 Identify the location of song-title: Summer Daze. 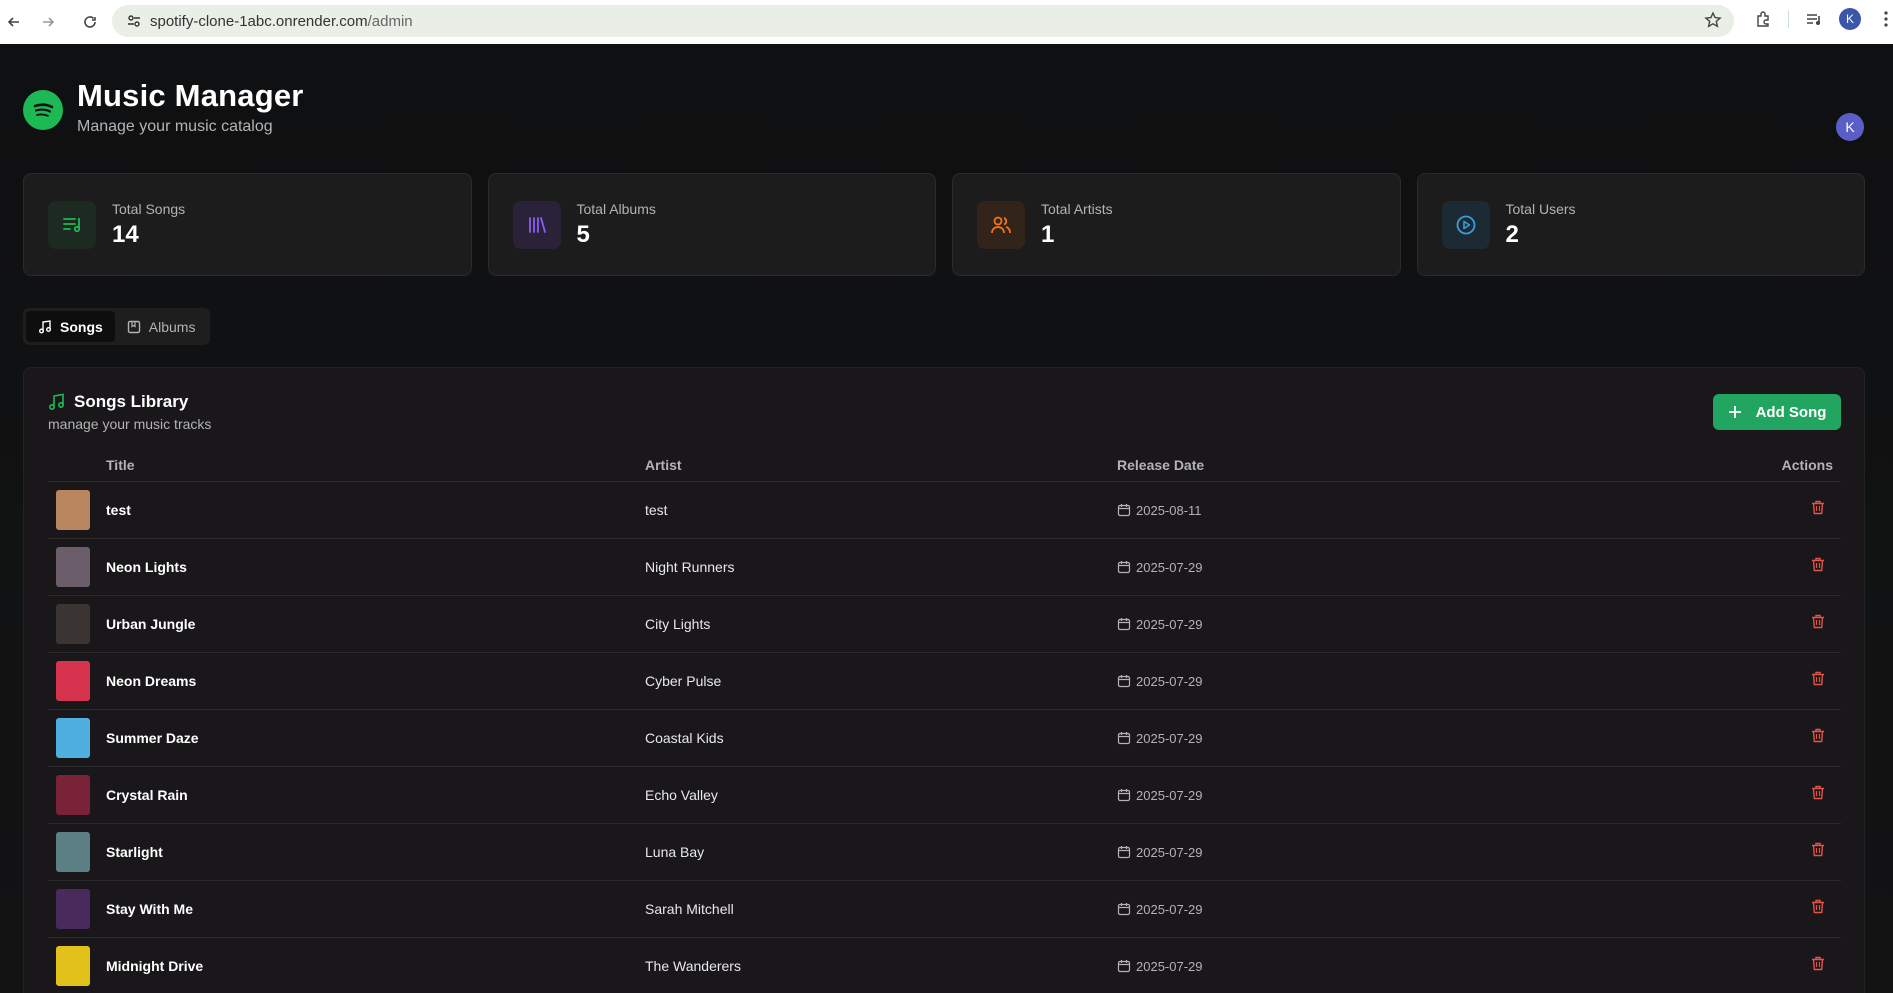
(152, 738).